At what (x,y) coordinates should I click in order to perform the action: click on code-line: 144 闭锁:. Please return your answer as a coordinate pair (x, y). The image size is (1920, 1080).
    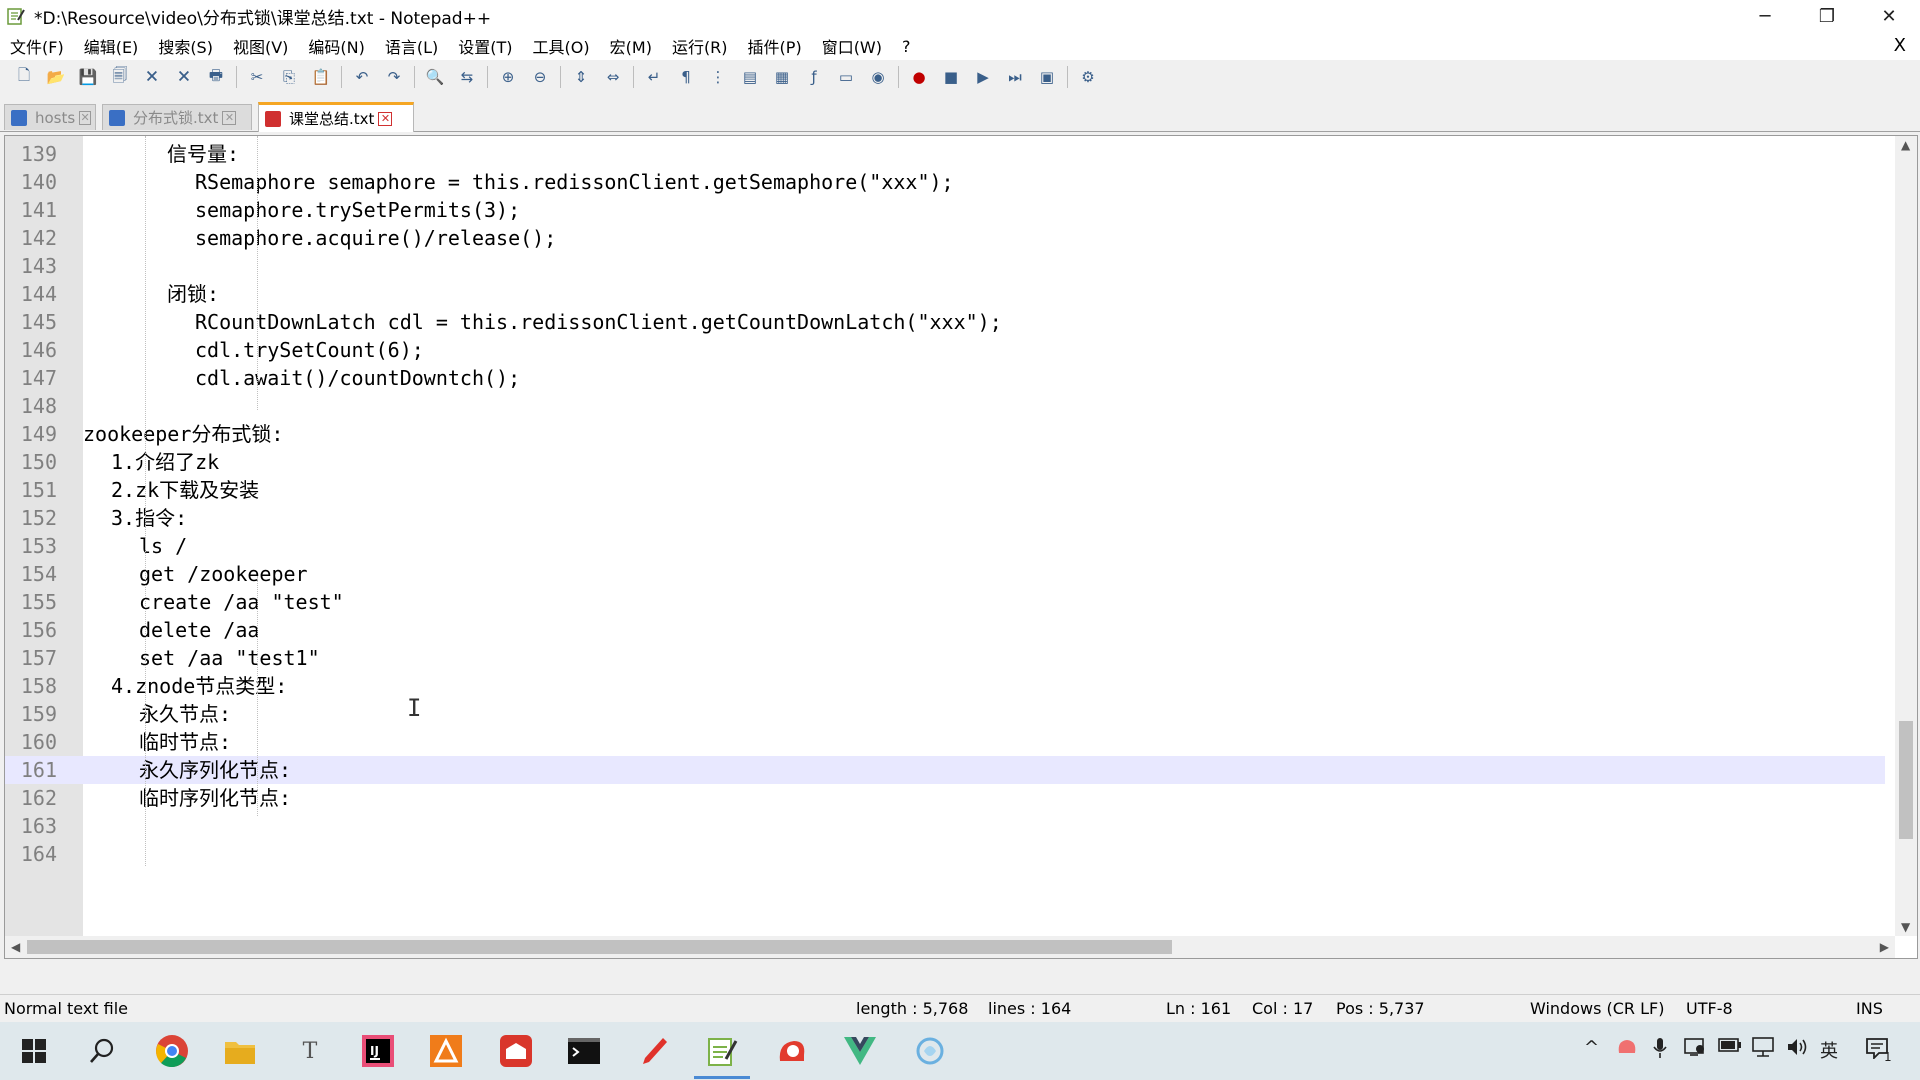
    Looking at the image, I should click on (945, 294).